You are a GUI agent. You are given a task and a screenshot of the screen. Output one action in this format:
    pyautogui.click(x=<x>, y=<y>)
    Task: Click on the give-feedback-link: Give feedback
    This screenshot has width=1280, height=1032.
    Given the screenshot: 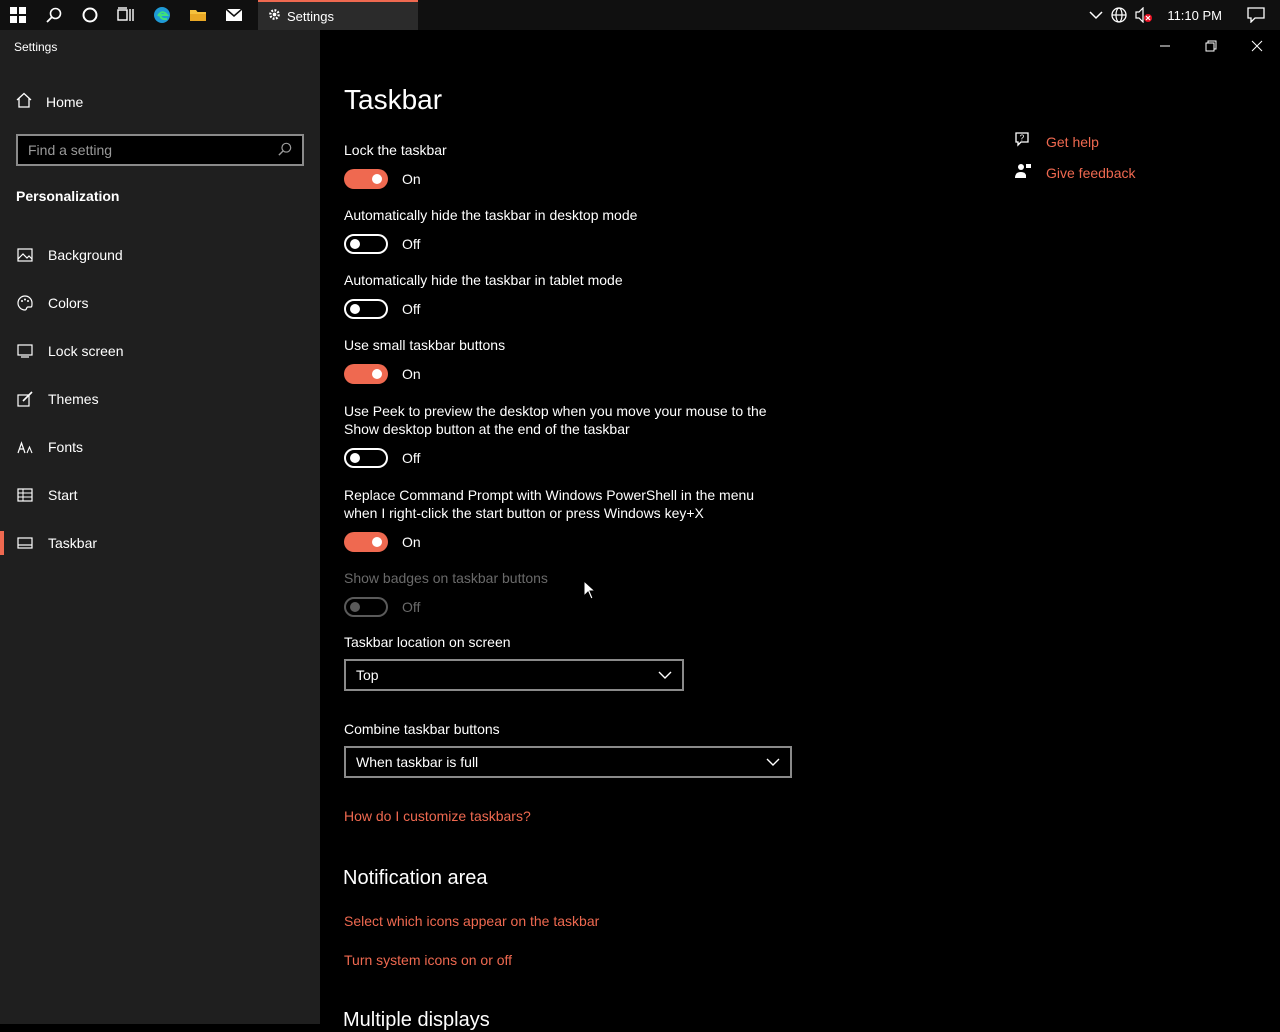 What is the action you would take?
    pyautogui.click(x=1075, y=172)
    